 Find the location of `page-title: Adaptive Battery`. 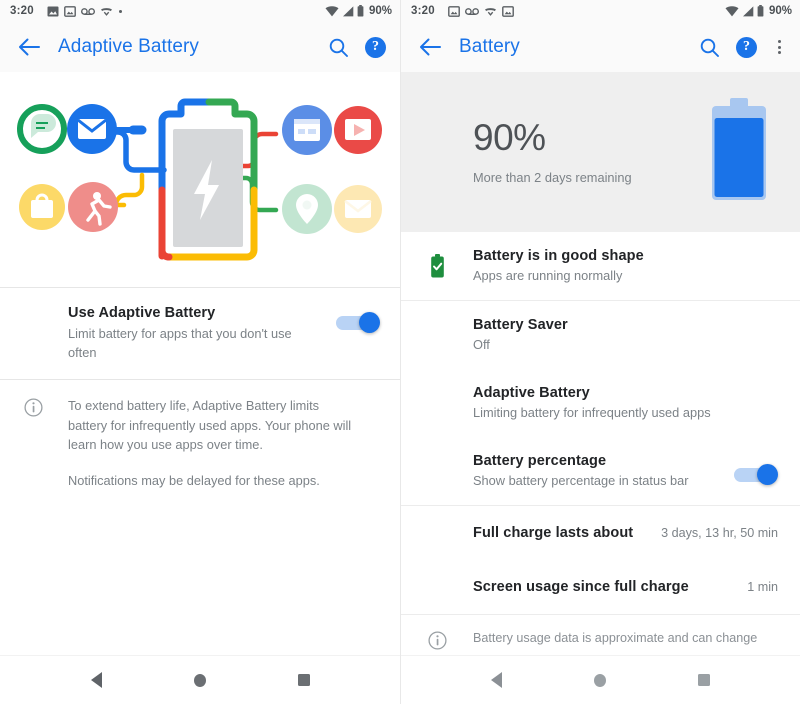

page-title: Adaptive Battery is located at coordinates (129, 46).